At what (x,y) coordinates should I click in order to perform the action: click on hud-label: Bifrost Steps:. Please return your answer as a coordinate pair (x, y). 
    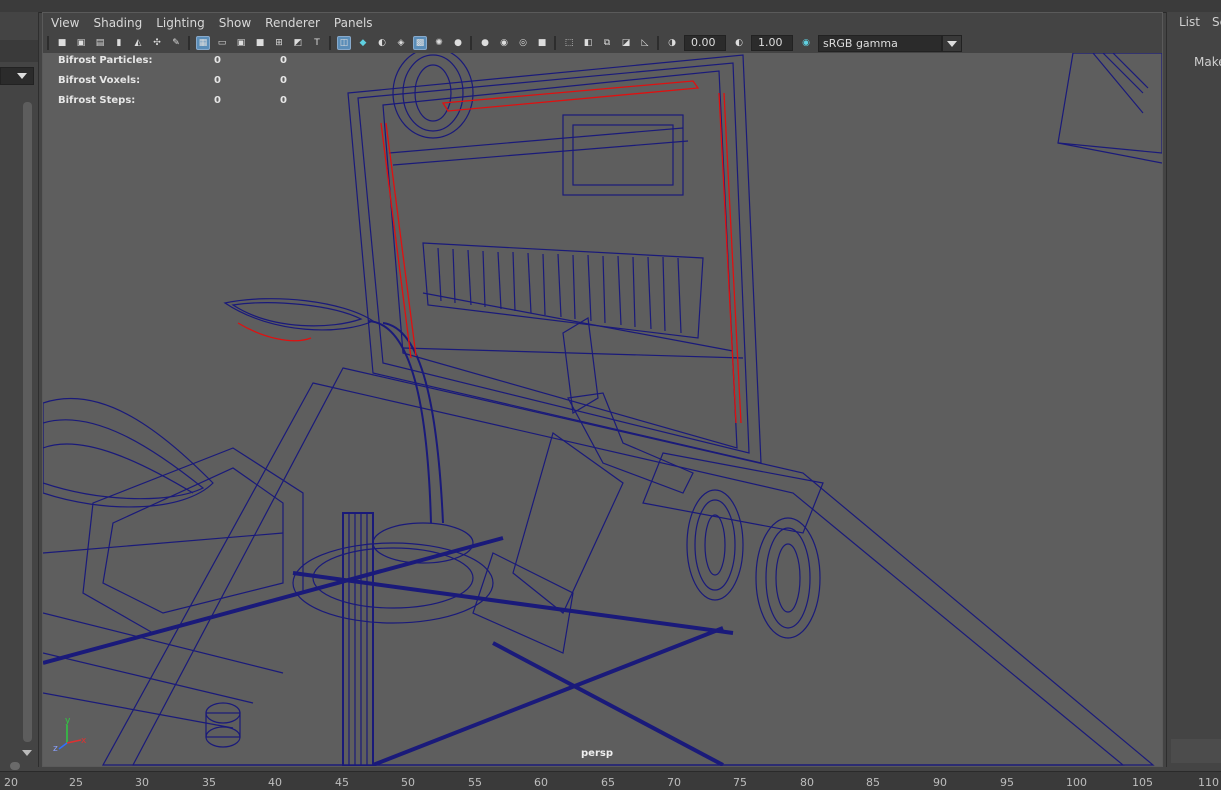
    Looking at the image, I should click on (97, 100).